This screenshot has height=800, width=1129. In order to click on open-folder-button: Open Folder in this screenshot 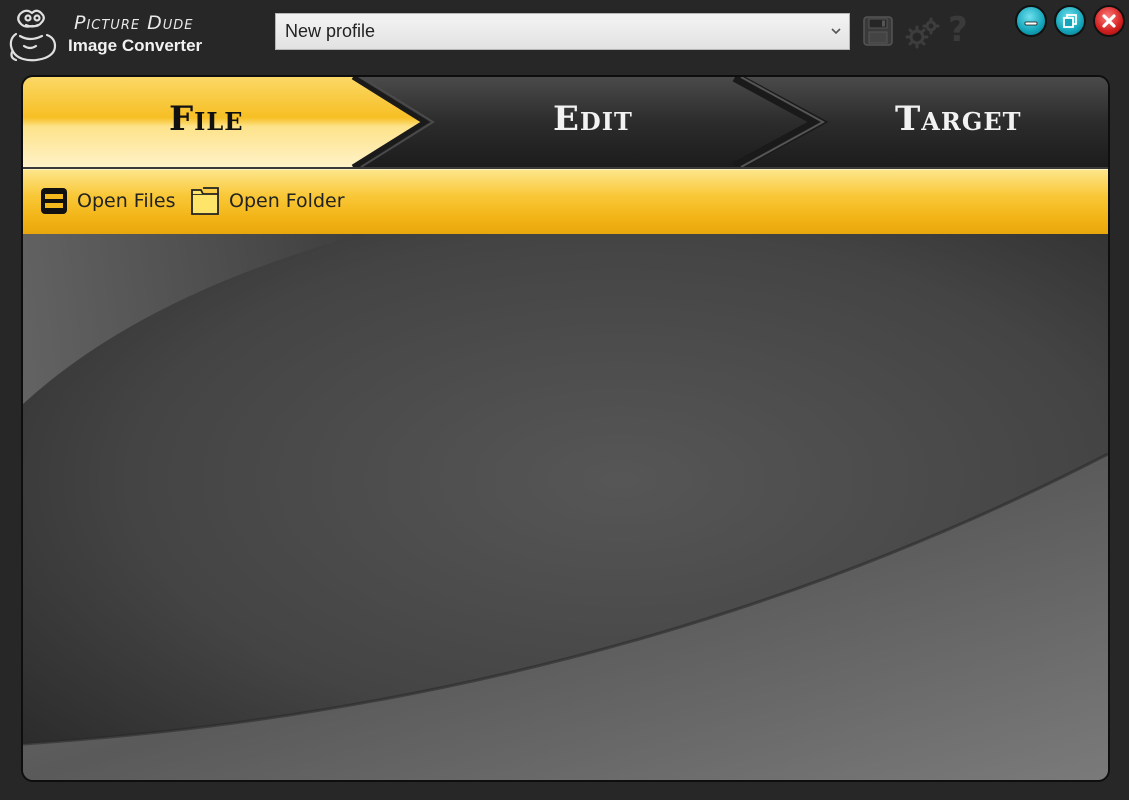, I will do `click(267, 201)`.